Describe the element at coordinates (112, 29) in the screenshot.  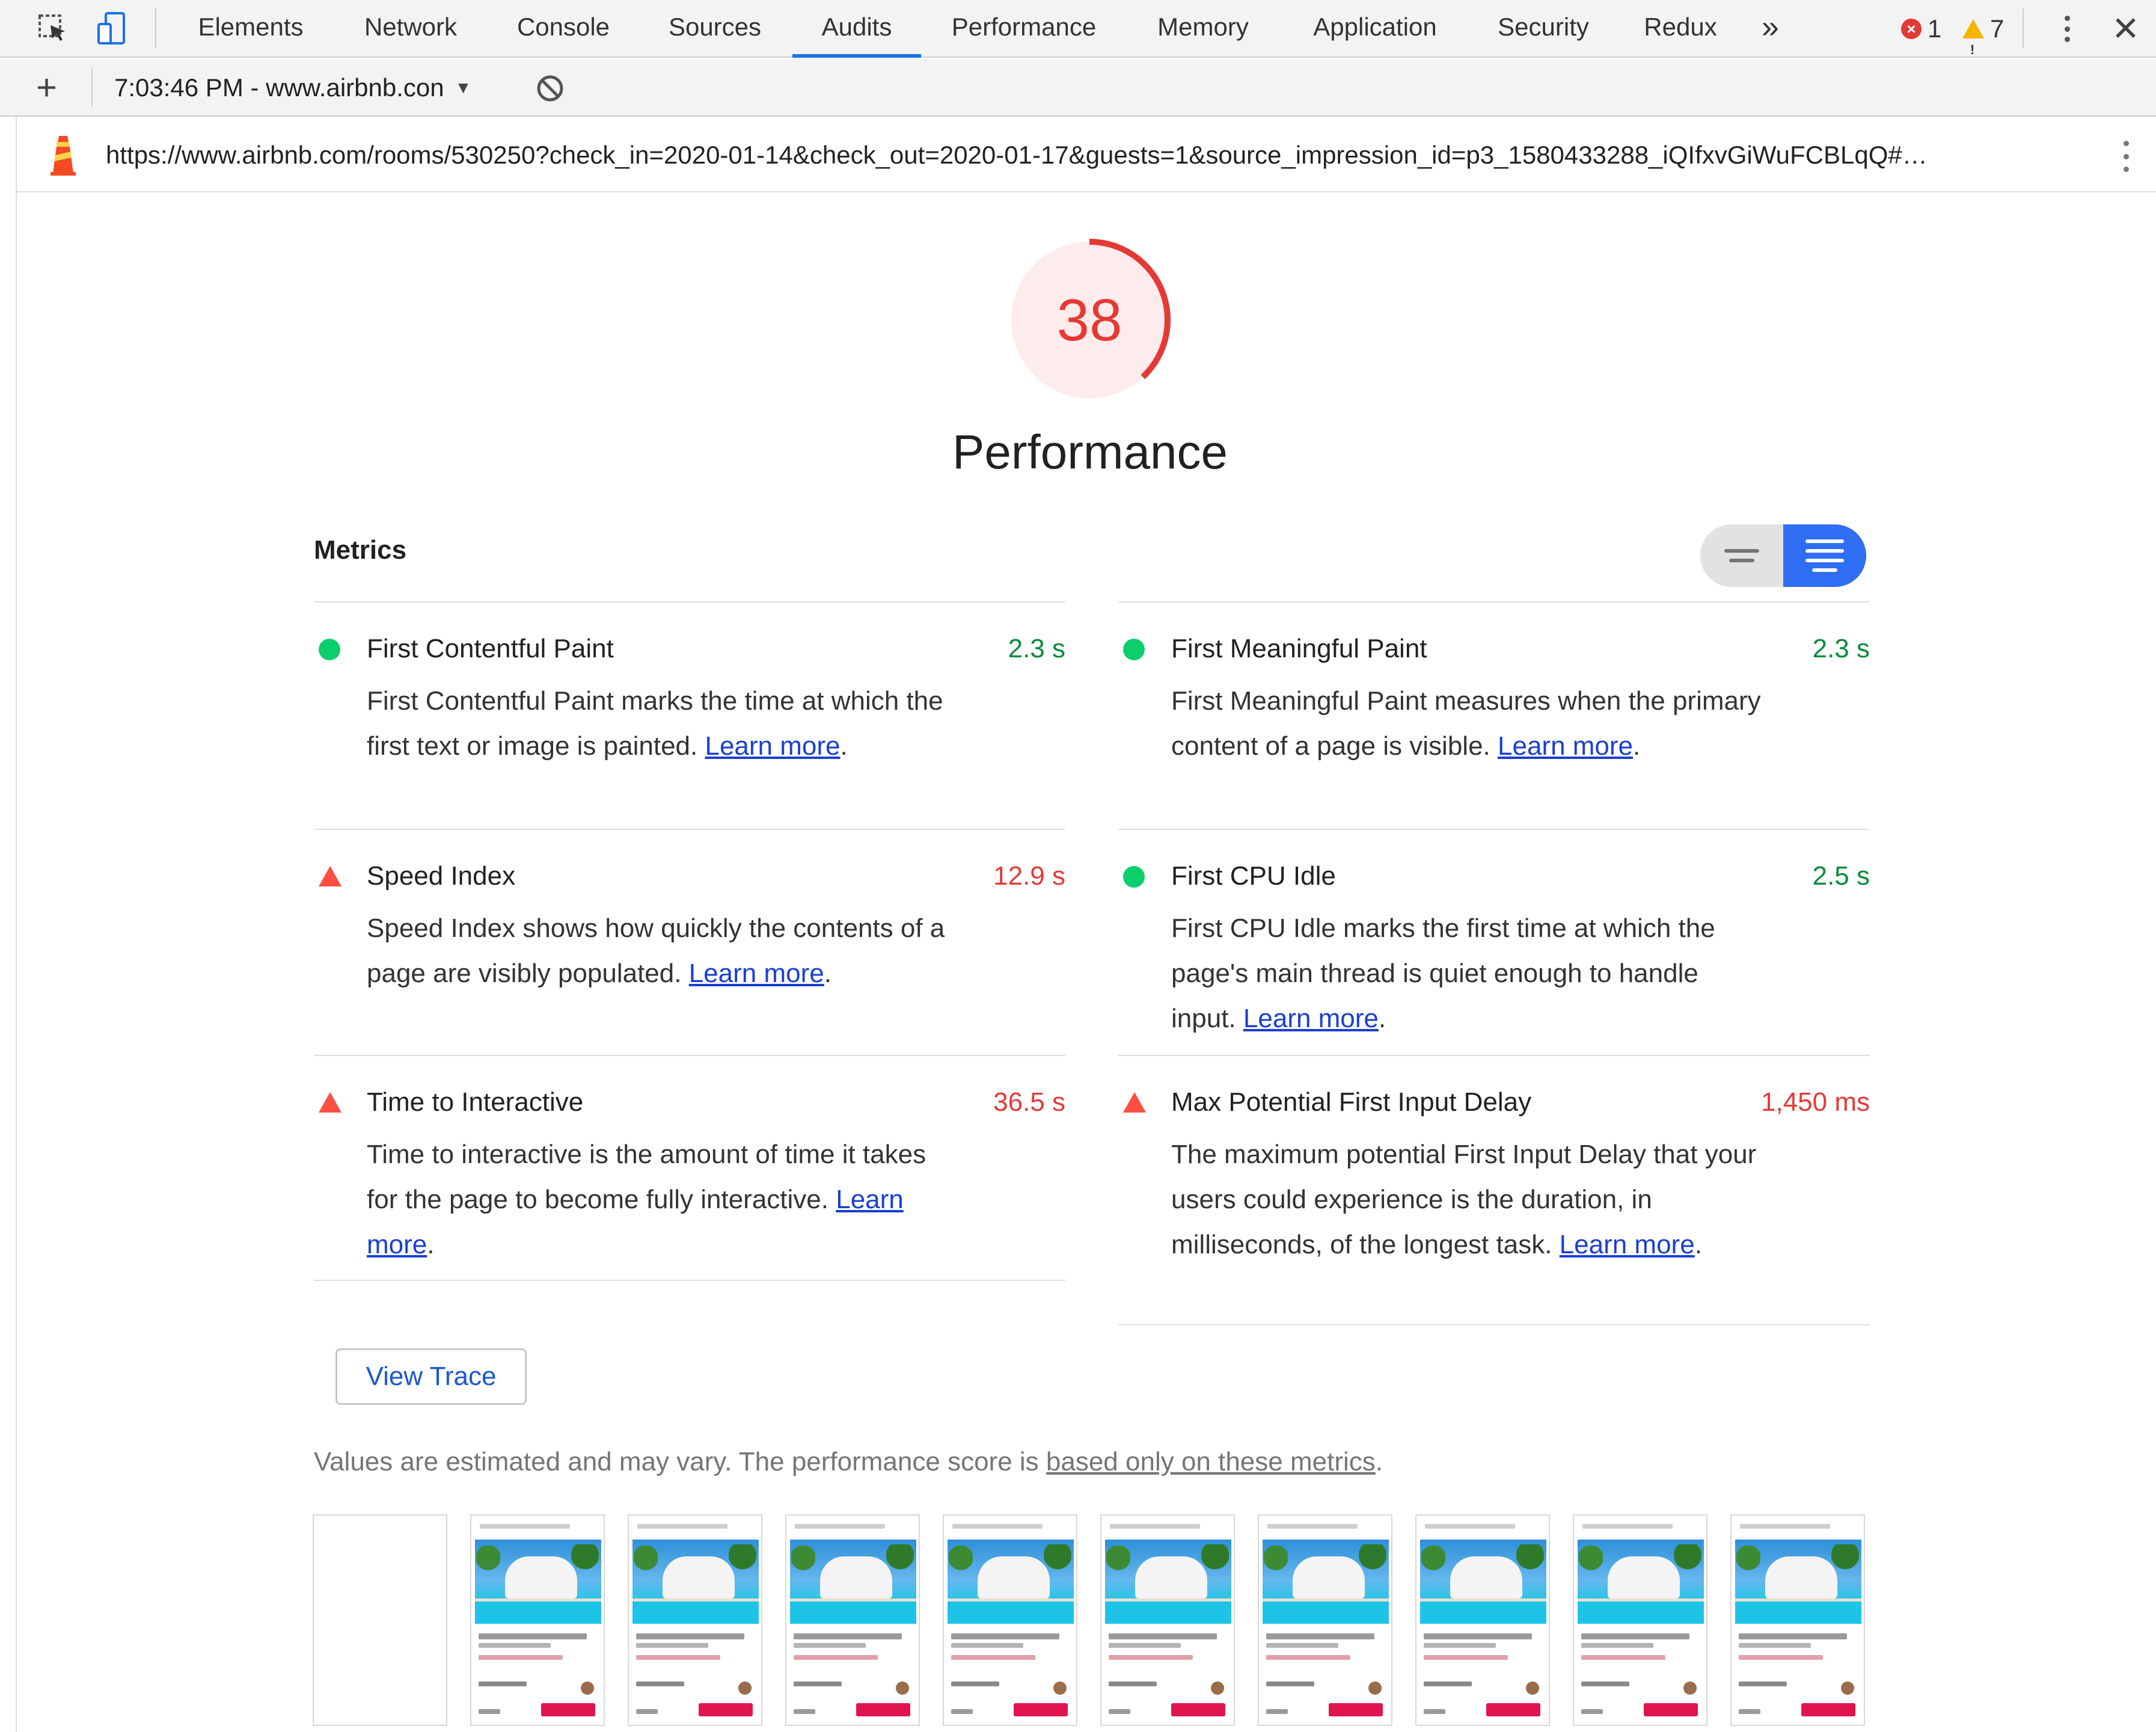
I see `device-toolbar-icon` at that location.